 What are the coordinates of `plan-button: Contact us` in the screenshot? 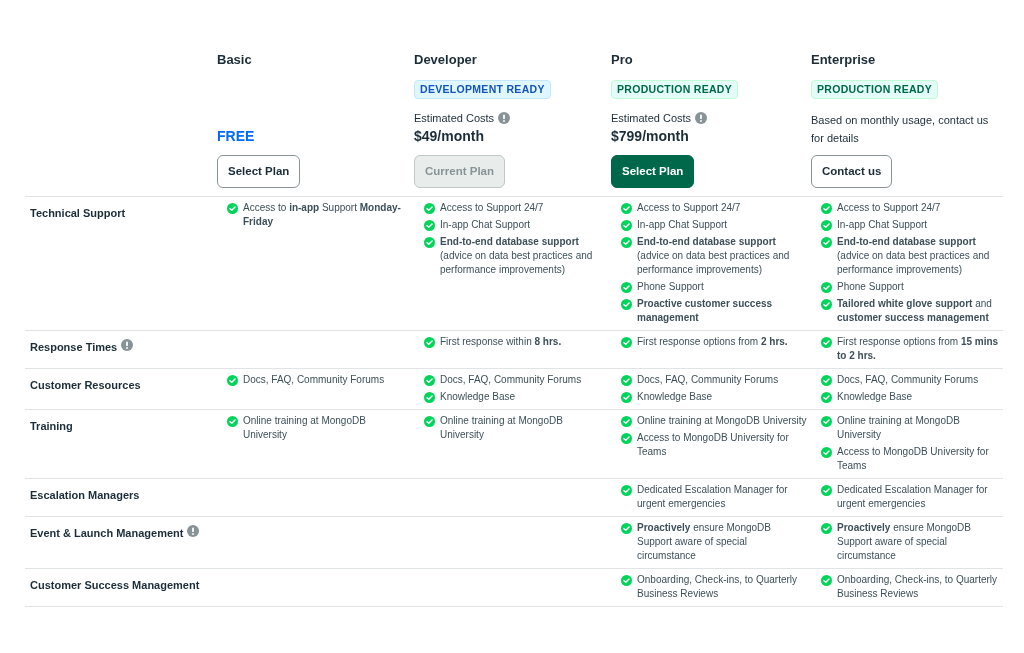 It's located at (852, 171).